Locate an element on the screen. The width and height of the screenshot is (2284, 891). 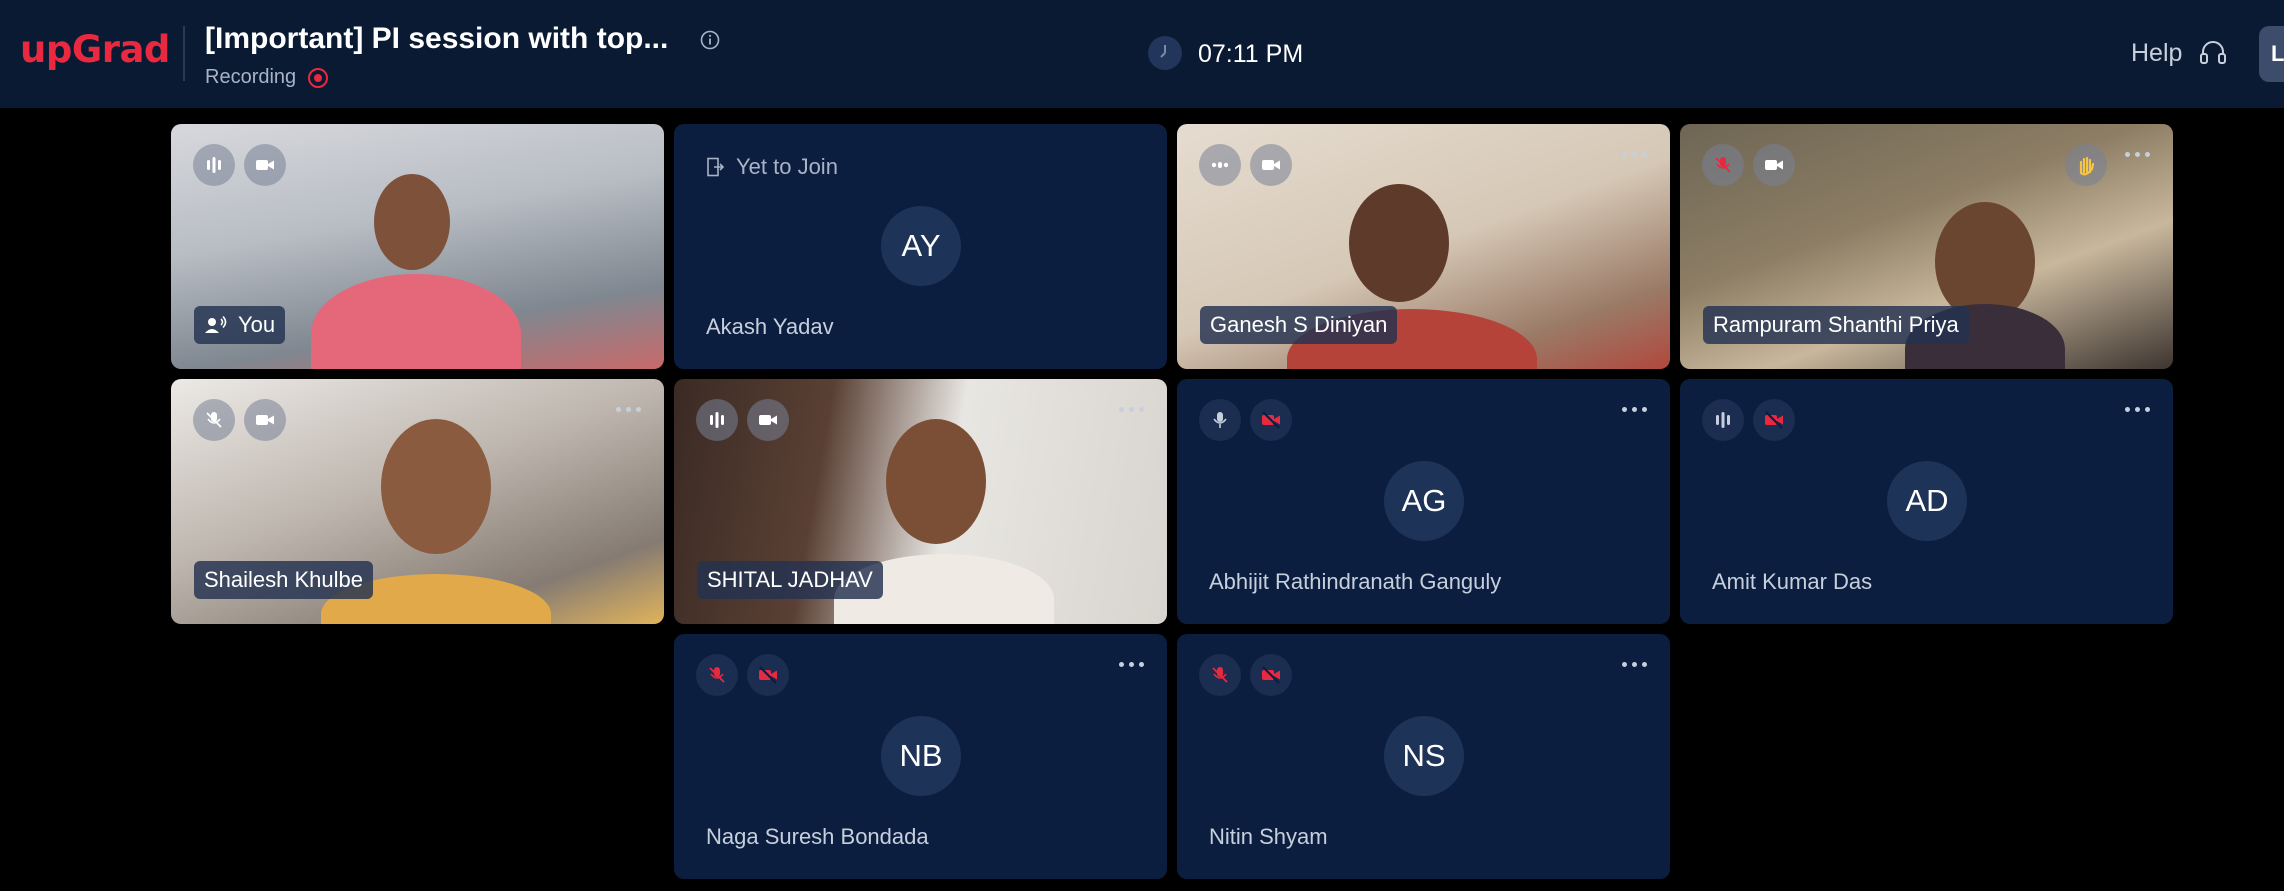
participant-initials: AD is located at coordinates (1927, 501).